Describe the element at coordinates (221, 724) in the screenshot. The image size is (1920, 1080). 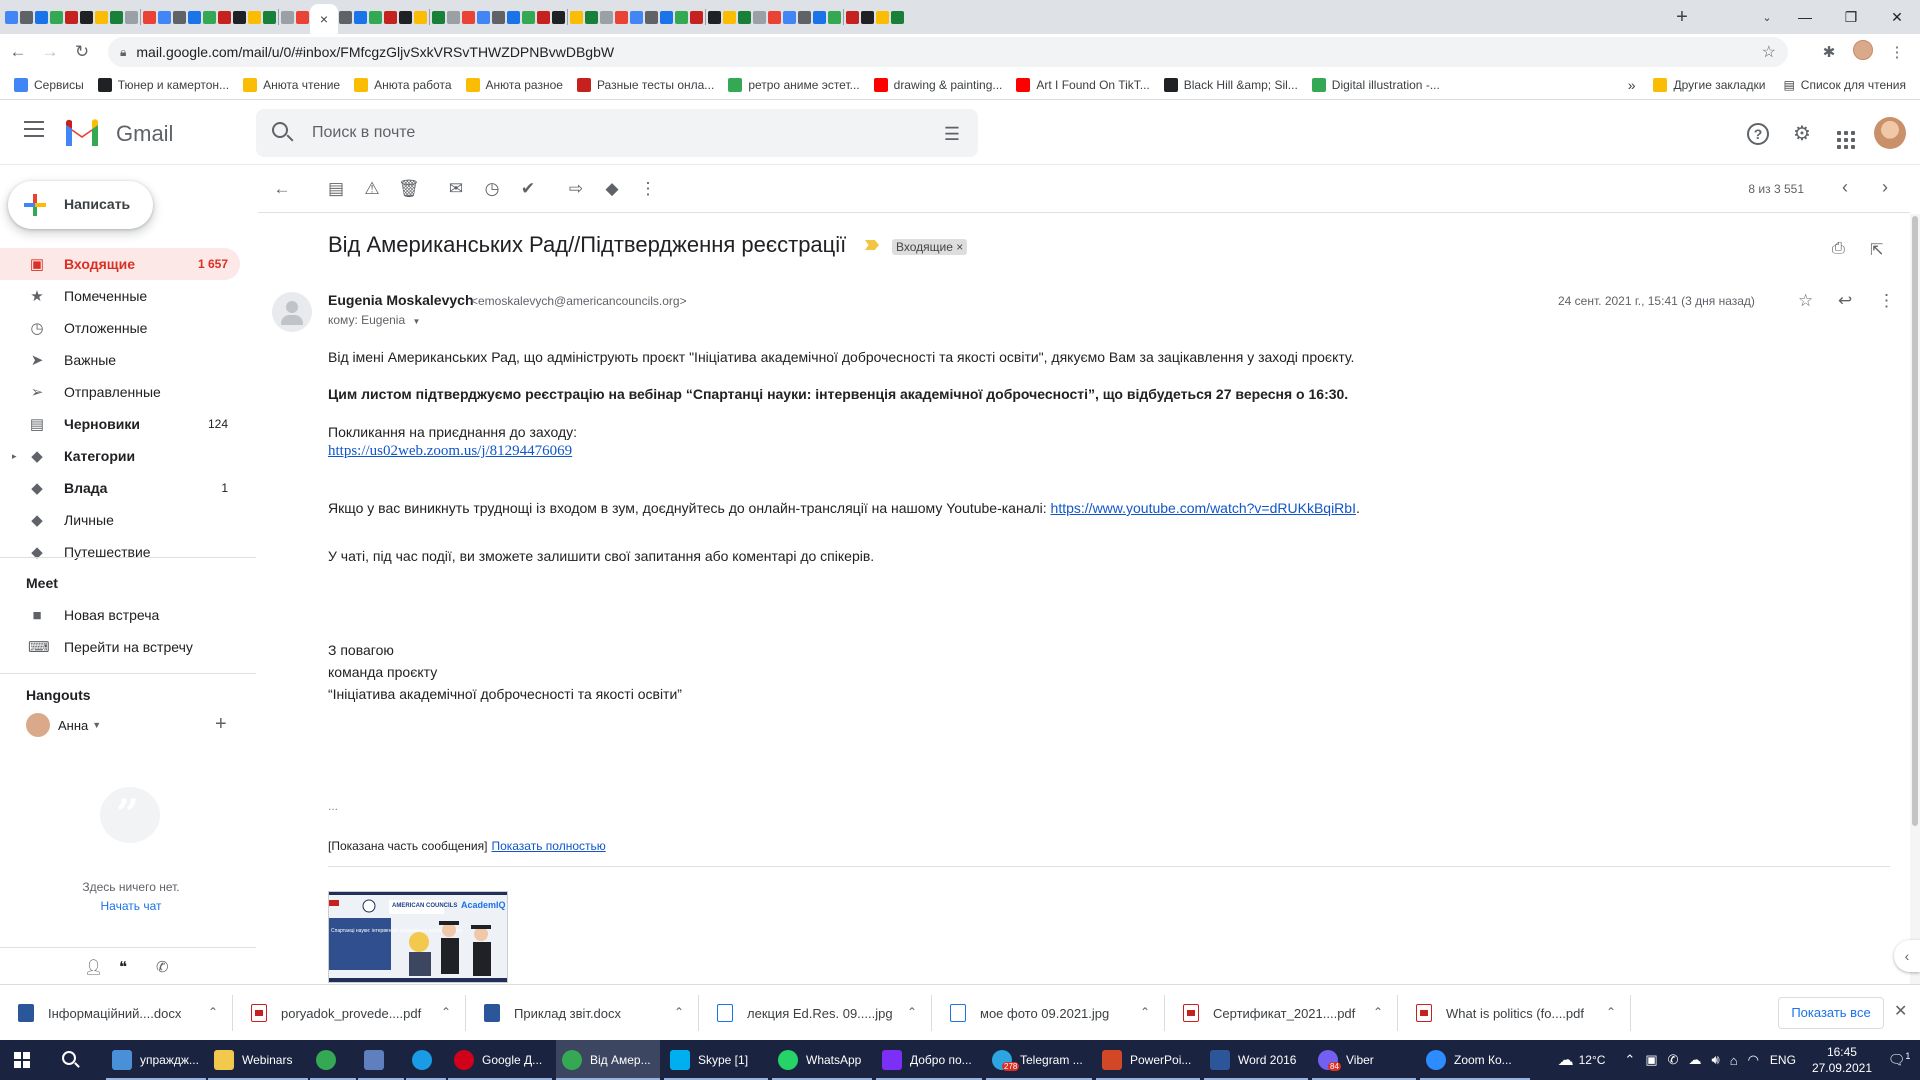
I see `add-contact-icon: +` at that location.